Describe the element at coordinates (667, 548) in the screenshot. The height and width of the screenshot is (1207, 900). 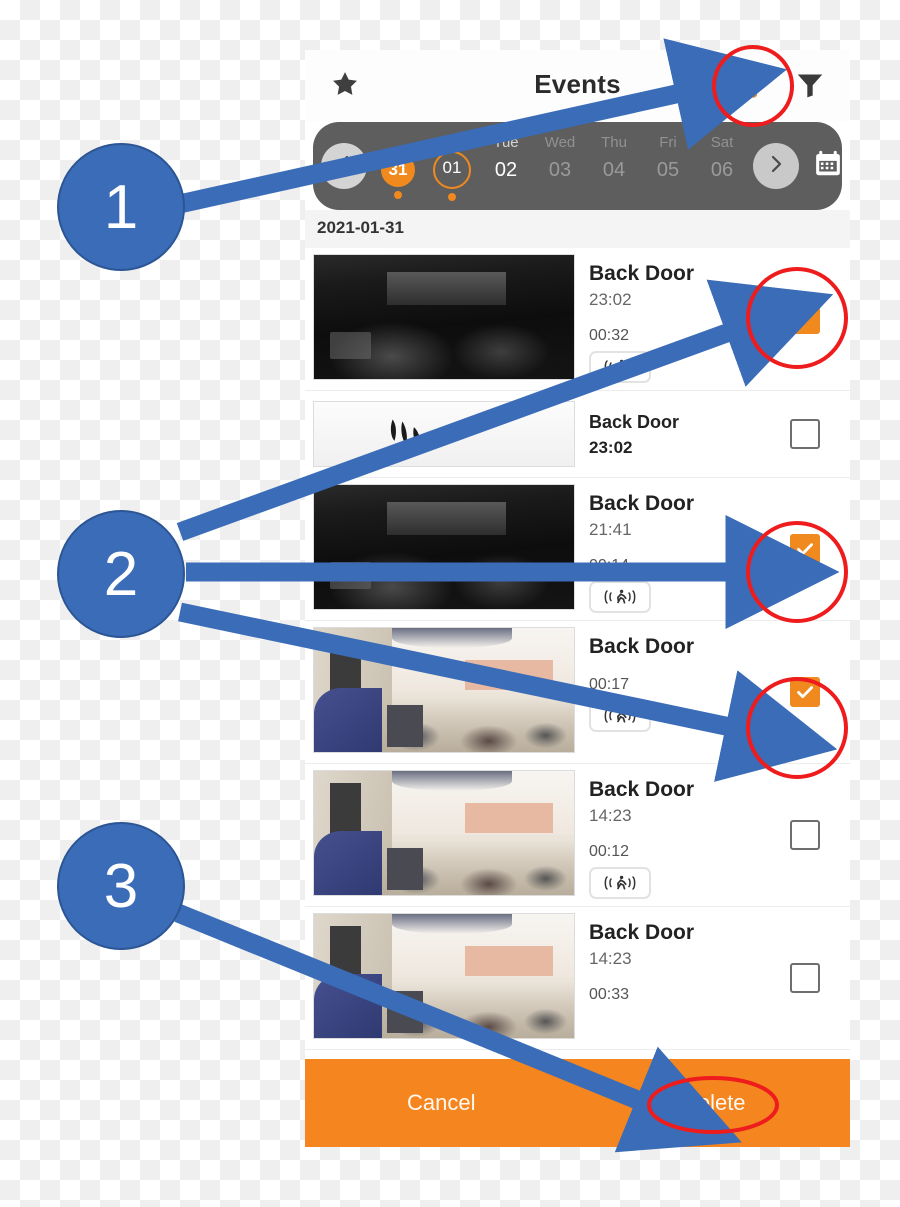
I see `event-meta: Back Door 21:41 00:14` at that location.